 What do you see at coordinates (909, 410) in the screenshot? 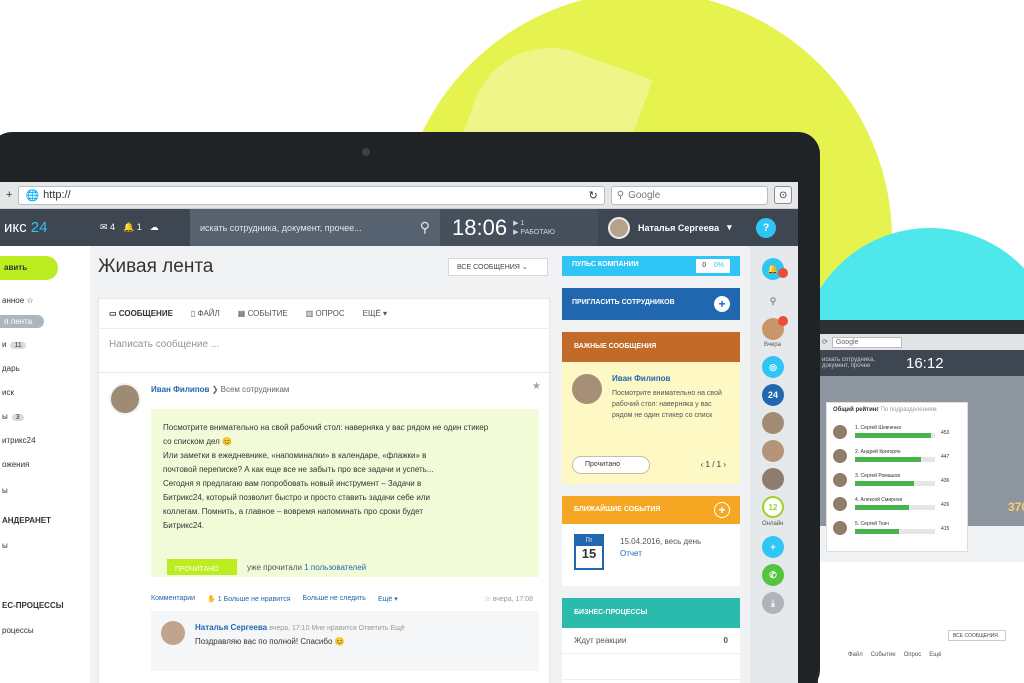
I see `rating-subtitle: По подразделениям` at bounding box center [909, 410].